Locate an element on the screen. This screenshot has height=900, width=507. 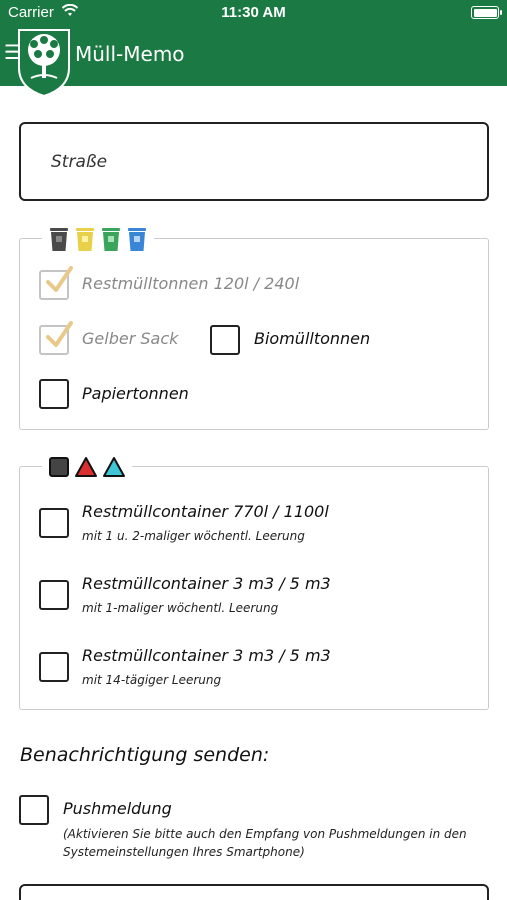
push-checkbox is located at coordinates (34, 810).